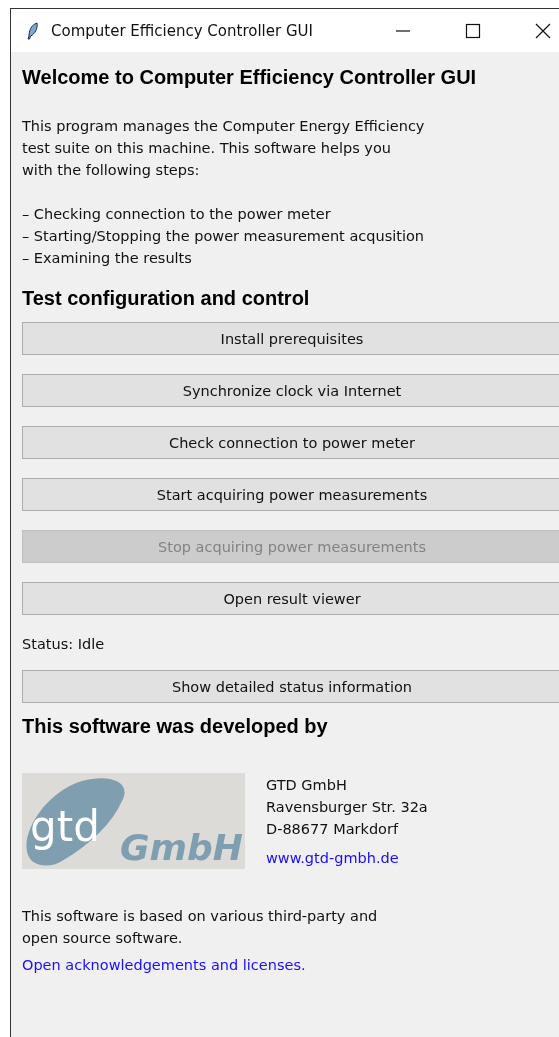 Image resolution: width=559 pixels, height=1037 pixels. Describe the element at coordinates (175, 726) in the screenshot. I see `developer-heading: This software was developed by` at that location.